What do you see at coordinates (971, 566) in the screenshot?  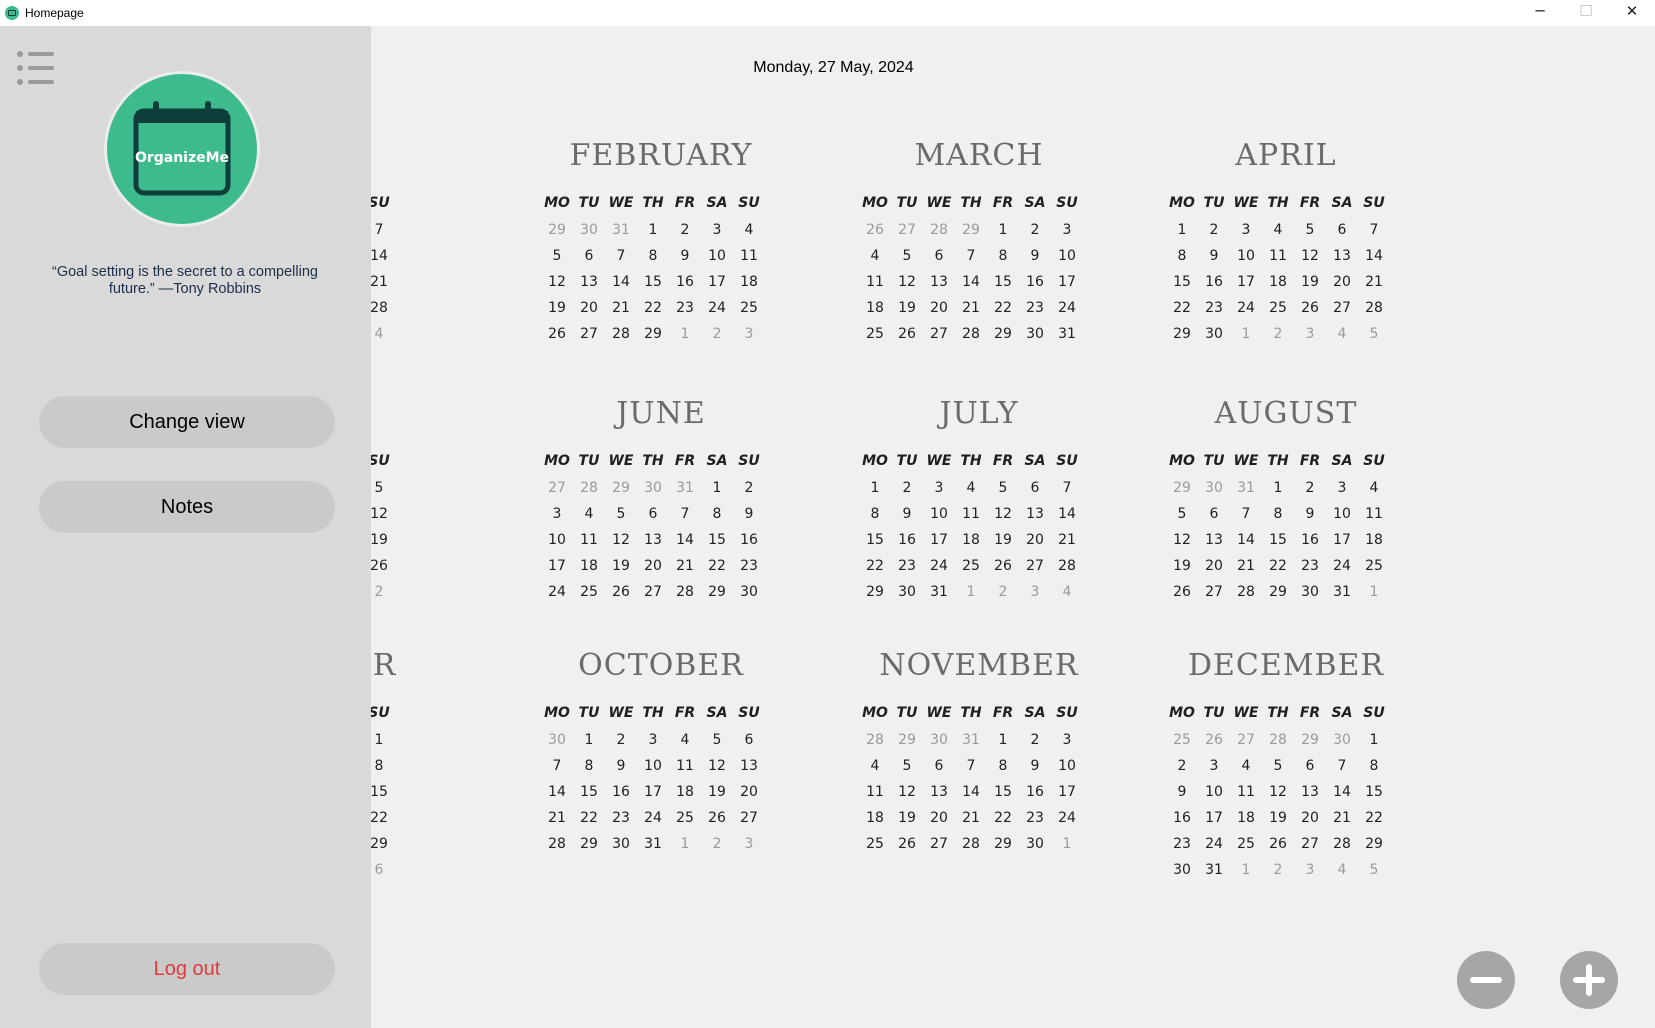 I see `day-cell: 25` at bounding box center [971, 566].